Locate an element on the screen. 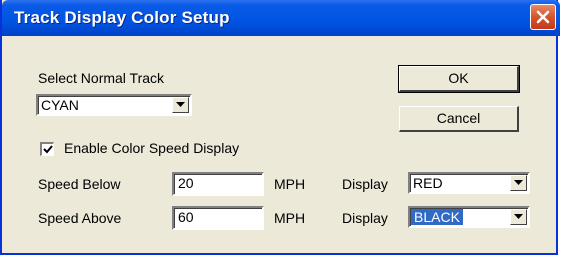 This screenshot has height=258, width=562. color-speed-checkbox is located at coordinates (47, 149).